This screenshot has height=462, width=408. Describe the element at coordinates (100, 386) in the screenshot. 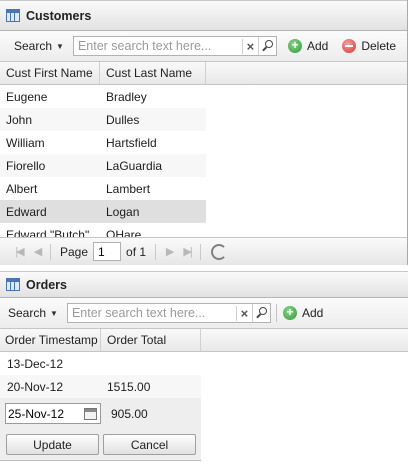

I see `table-row: 20-Nov-12 1515.00` at that location.